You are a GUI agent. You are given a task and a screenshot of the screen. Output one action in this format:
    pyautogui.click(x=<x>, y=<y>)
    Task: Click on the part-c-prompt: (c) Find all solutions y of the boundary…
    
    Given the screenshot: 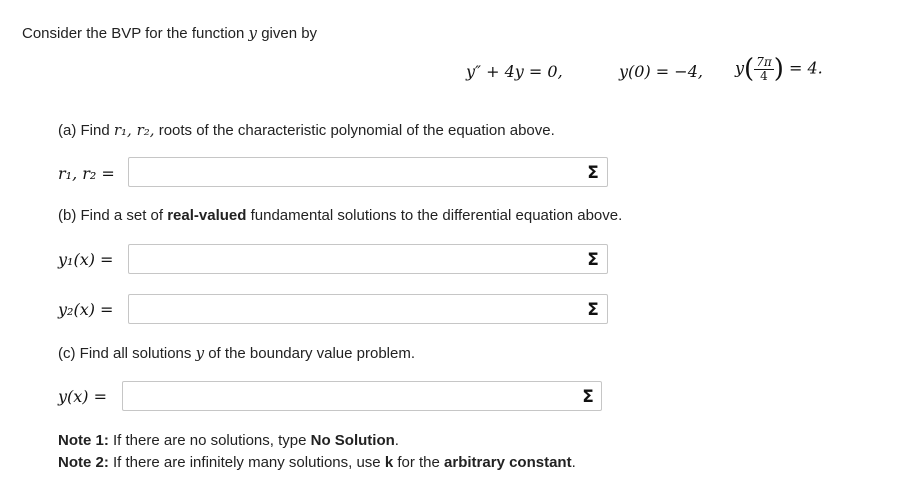 What is the action you would take?
    pyautogui.click(x=236, y=353)
    